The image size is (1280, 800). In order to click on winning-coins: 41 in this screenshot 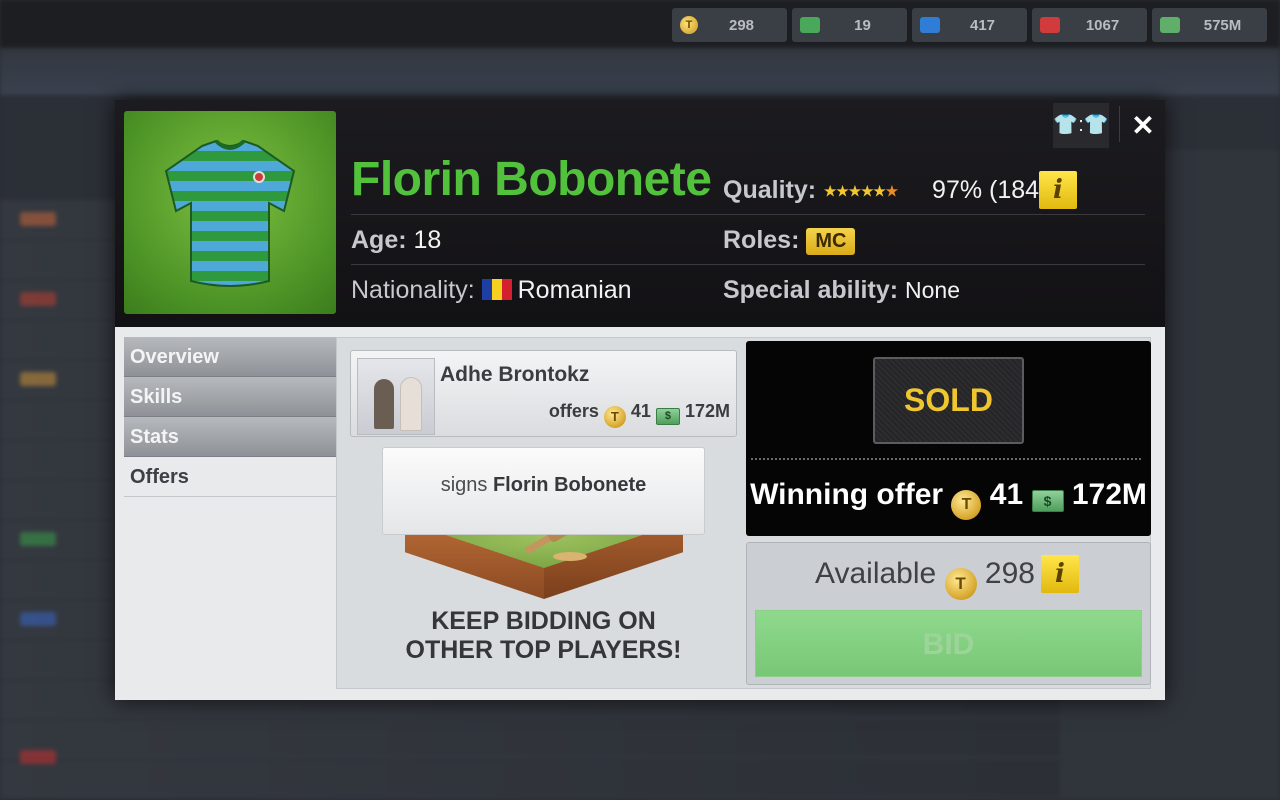, I will do `click(1006, 494)`.